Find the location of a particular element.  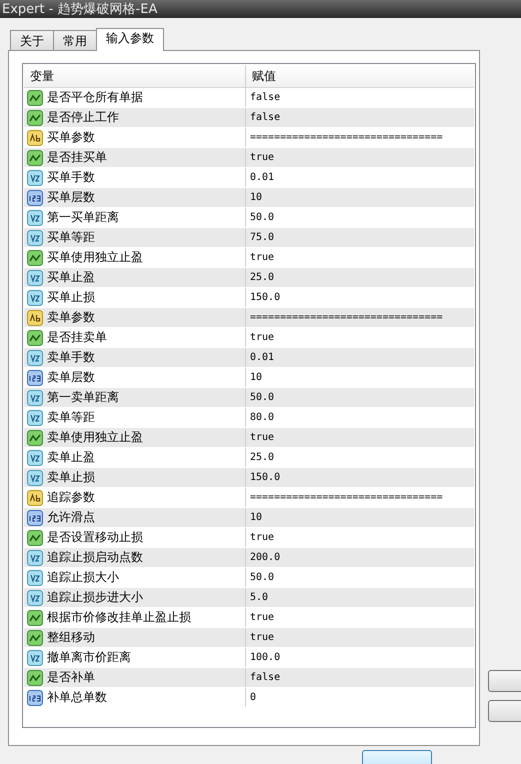

tab: 常用 is located at coordinates (75, 40).